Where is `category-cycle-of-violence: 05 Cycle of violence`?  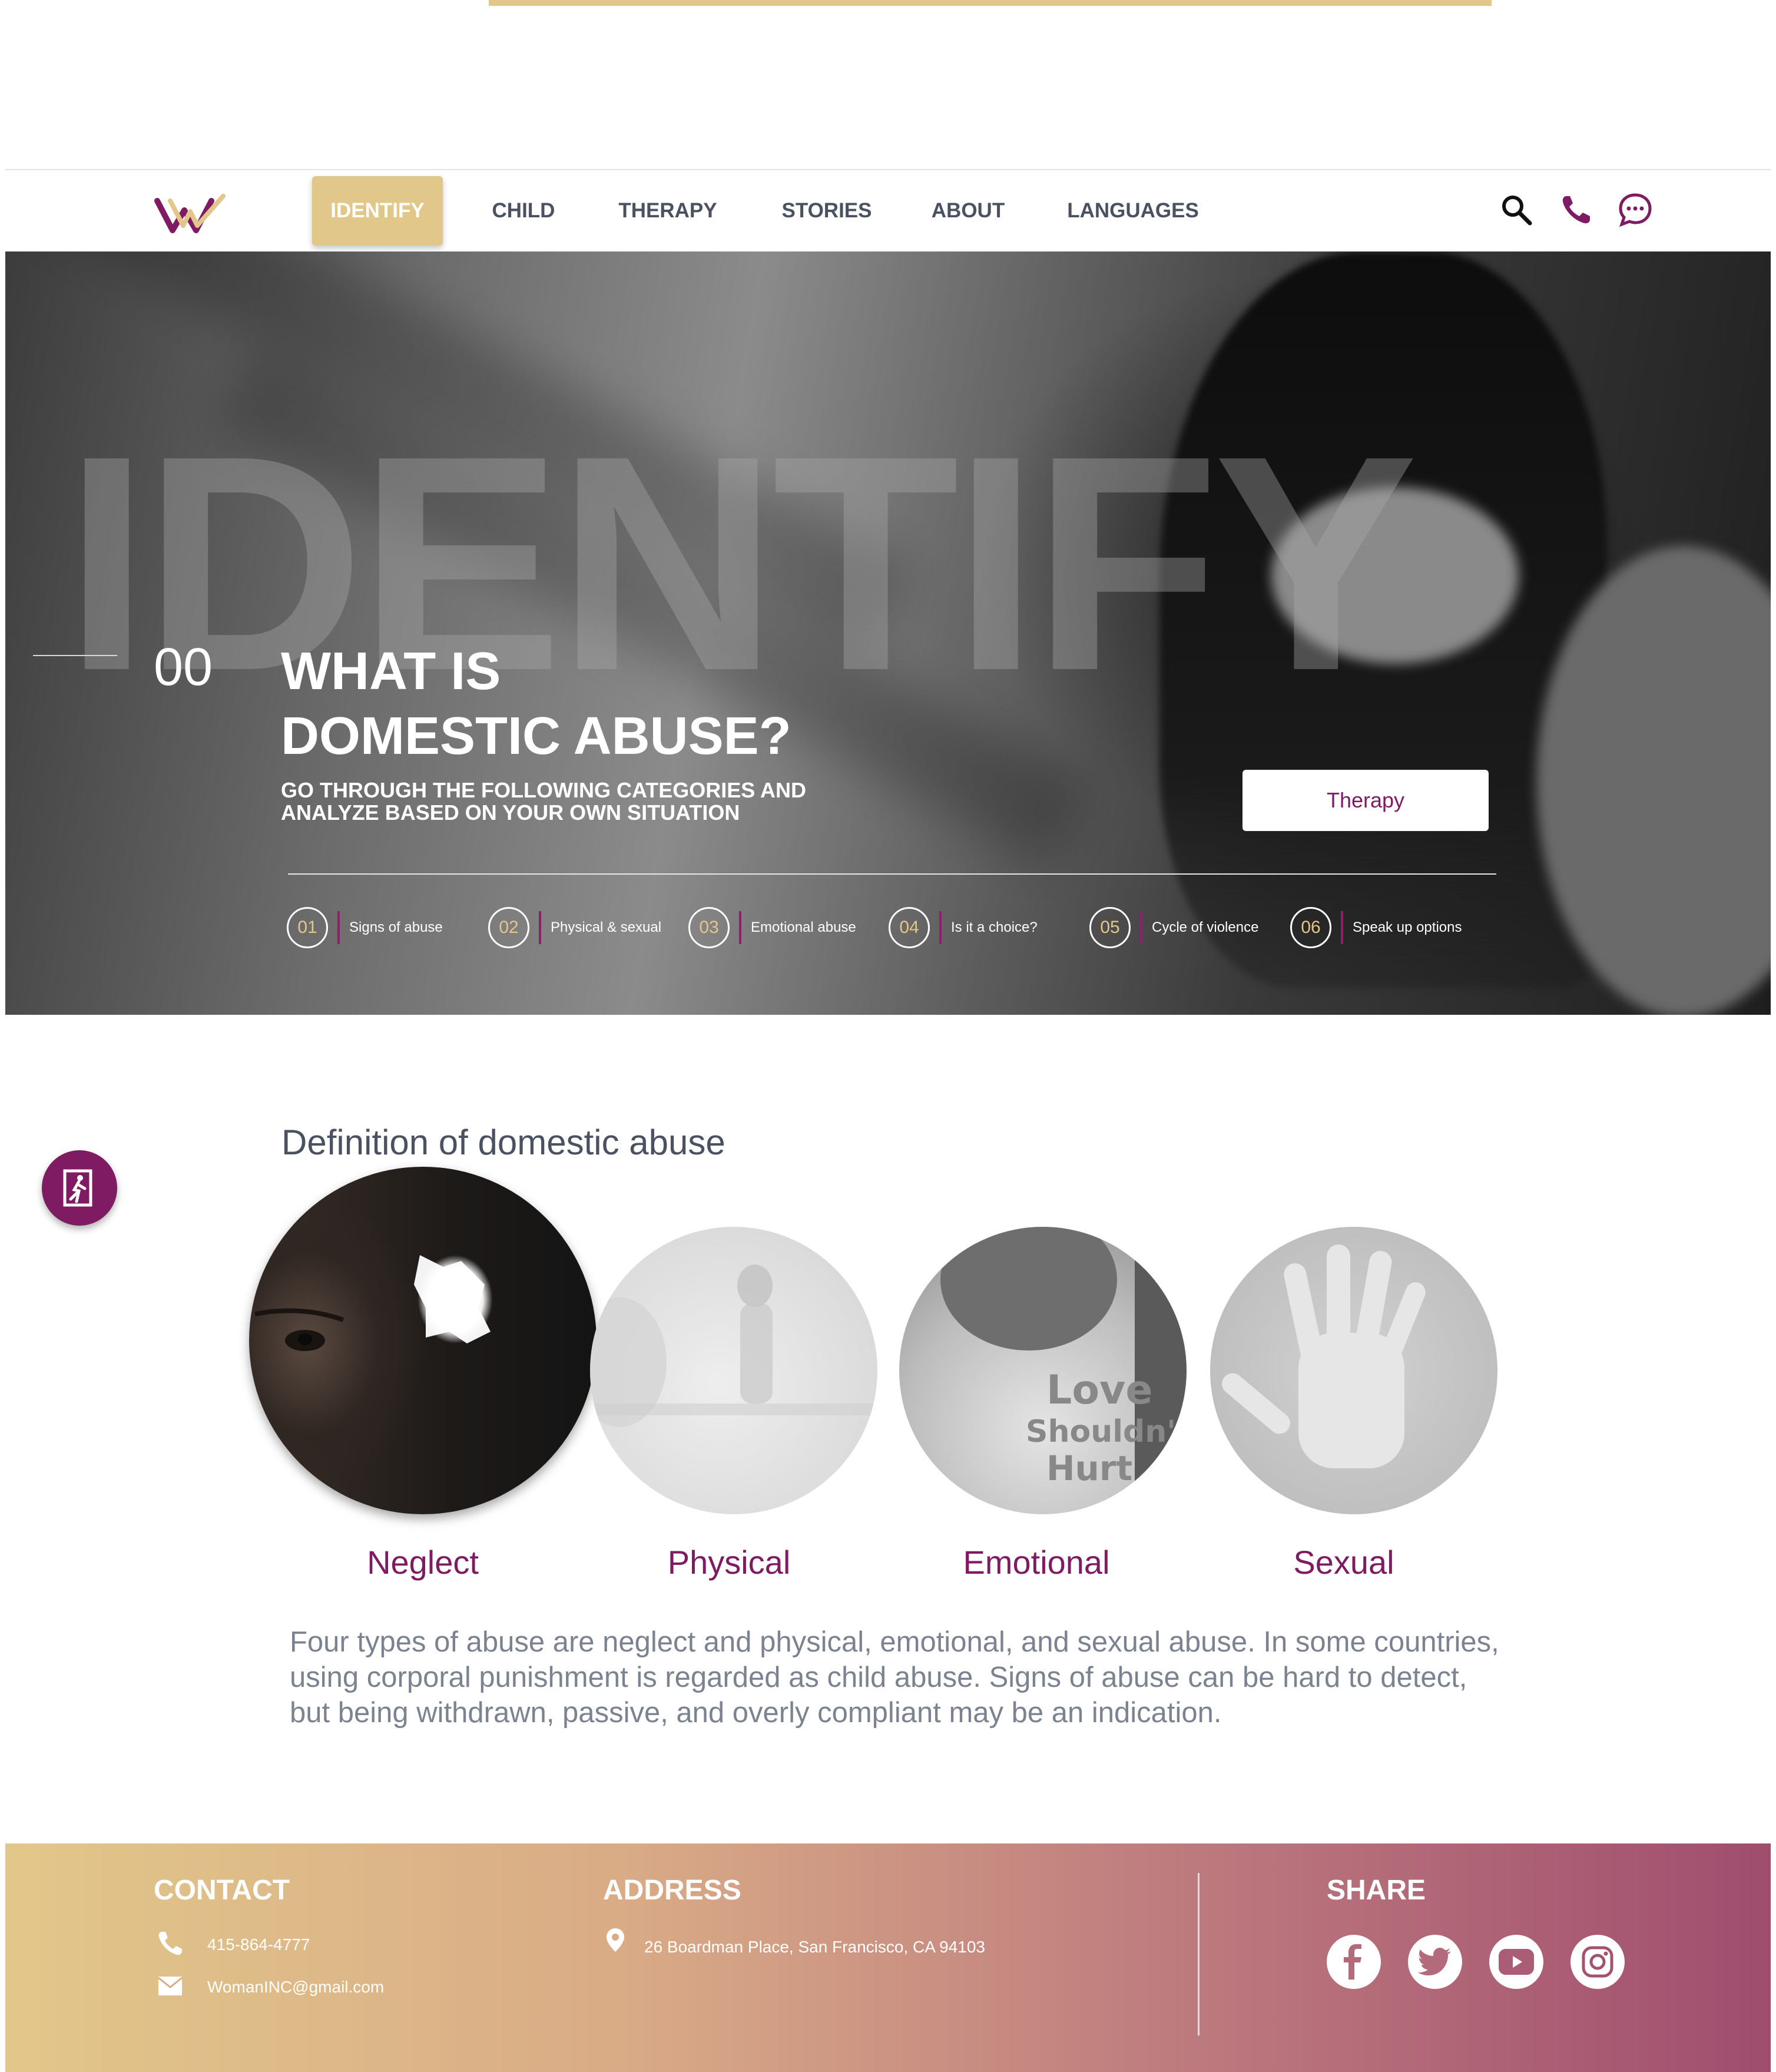 category-cycle-of-violence: 05 Cycle of violence is located at coordinates (1173, 927).